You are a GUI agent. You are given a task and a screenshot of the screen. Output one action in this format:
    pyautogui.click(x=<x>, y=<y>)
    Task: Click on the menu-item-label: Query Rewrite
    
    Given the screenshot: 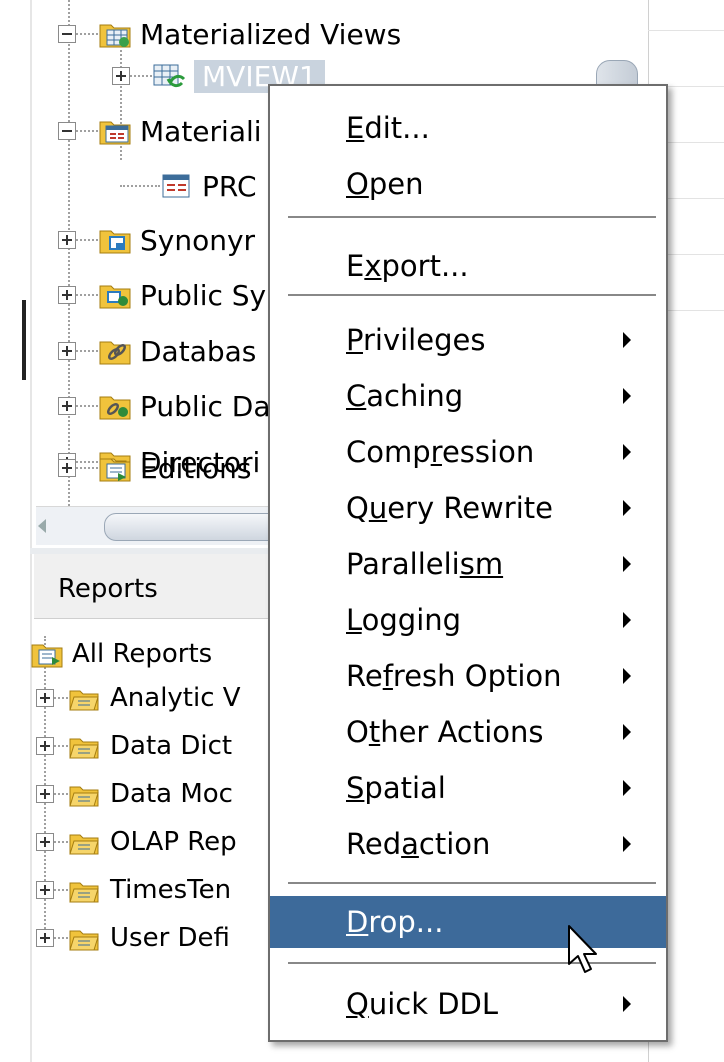 What is the action you would take?
    pyautogui.click(x=449, y=508)
    